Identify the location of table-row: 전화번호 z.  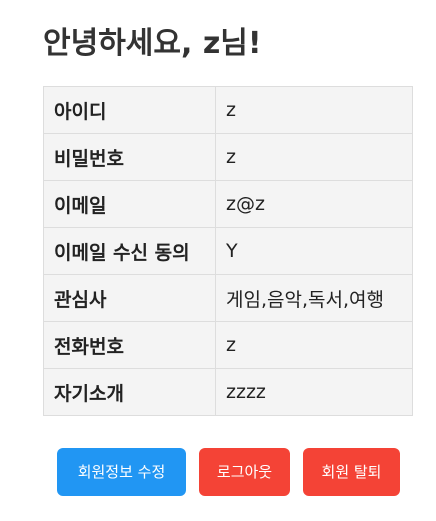
(228, 345).